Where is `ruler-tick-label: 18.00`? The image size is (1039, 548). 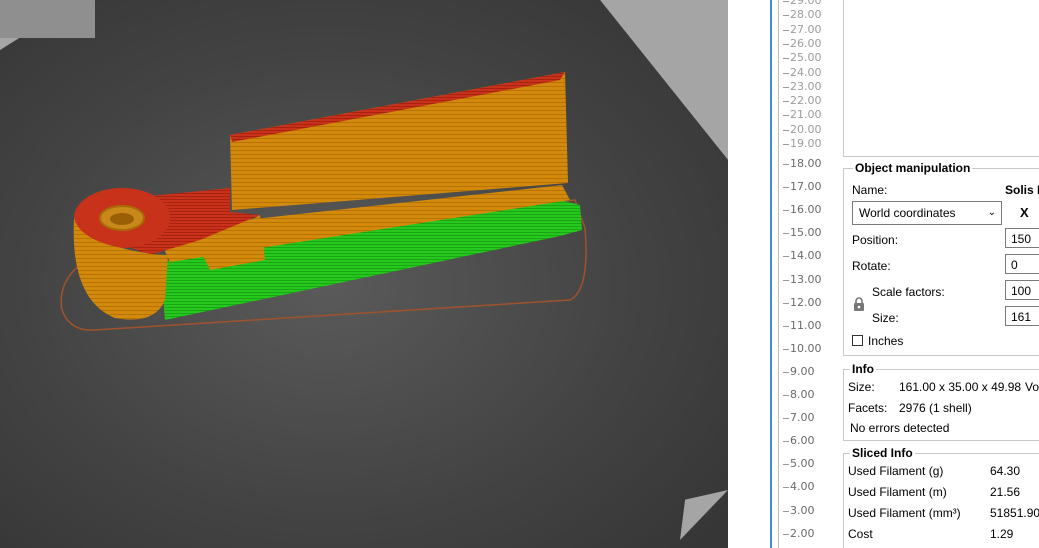
ruler-tick-label: 18.00 is located at coordinates (806, 163).